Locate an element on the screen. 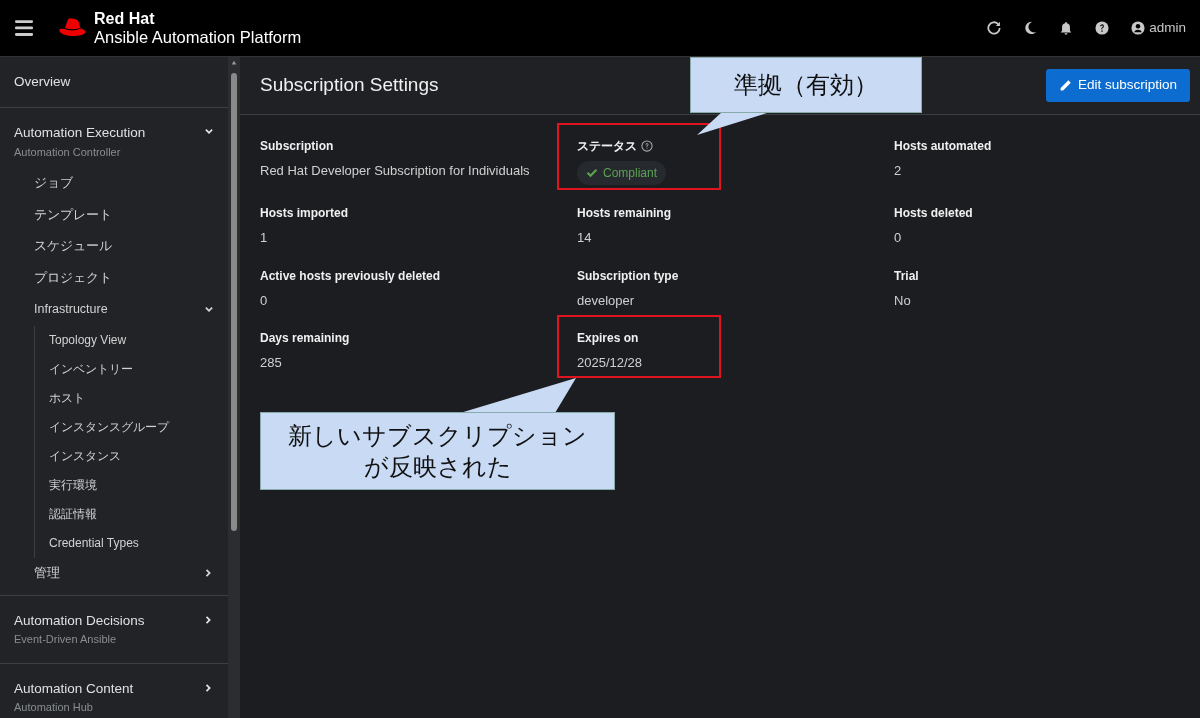 The width and height of the screenshot is (1200, 718). field-value: developer is located at coordinates (606, 300).